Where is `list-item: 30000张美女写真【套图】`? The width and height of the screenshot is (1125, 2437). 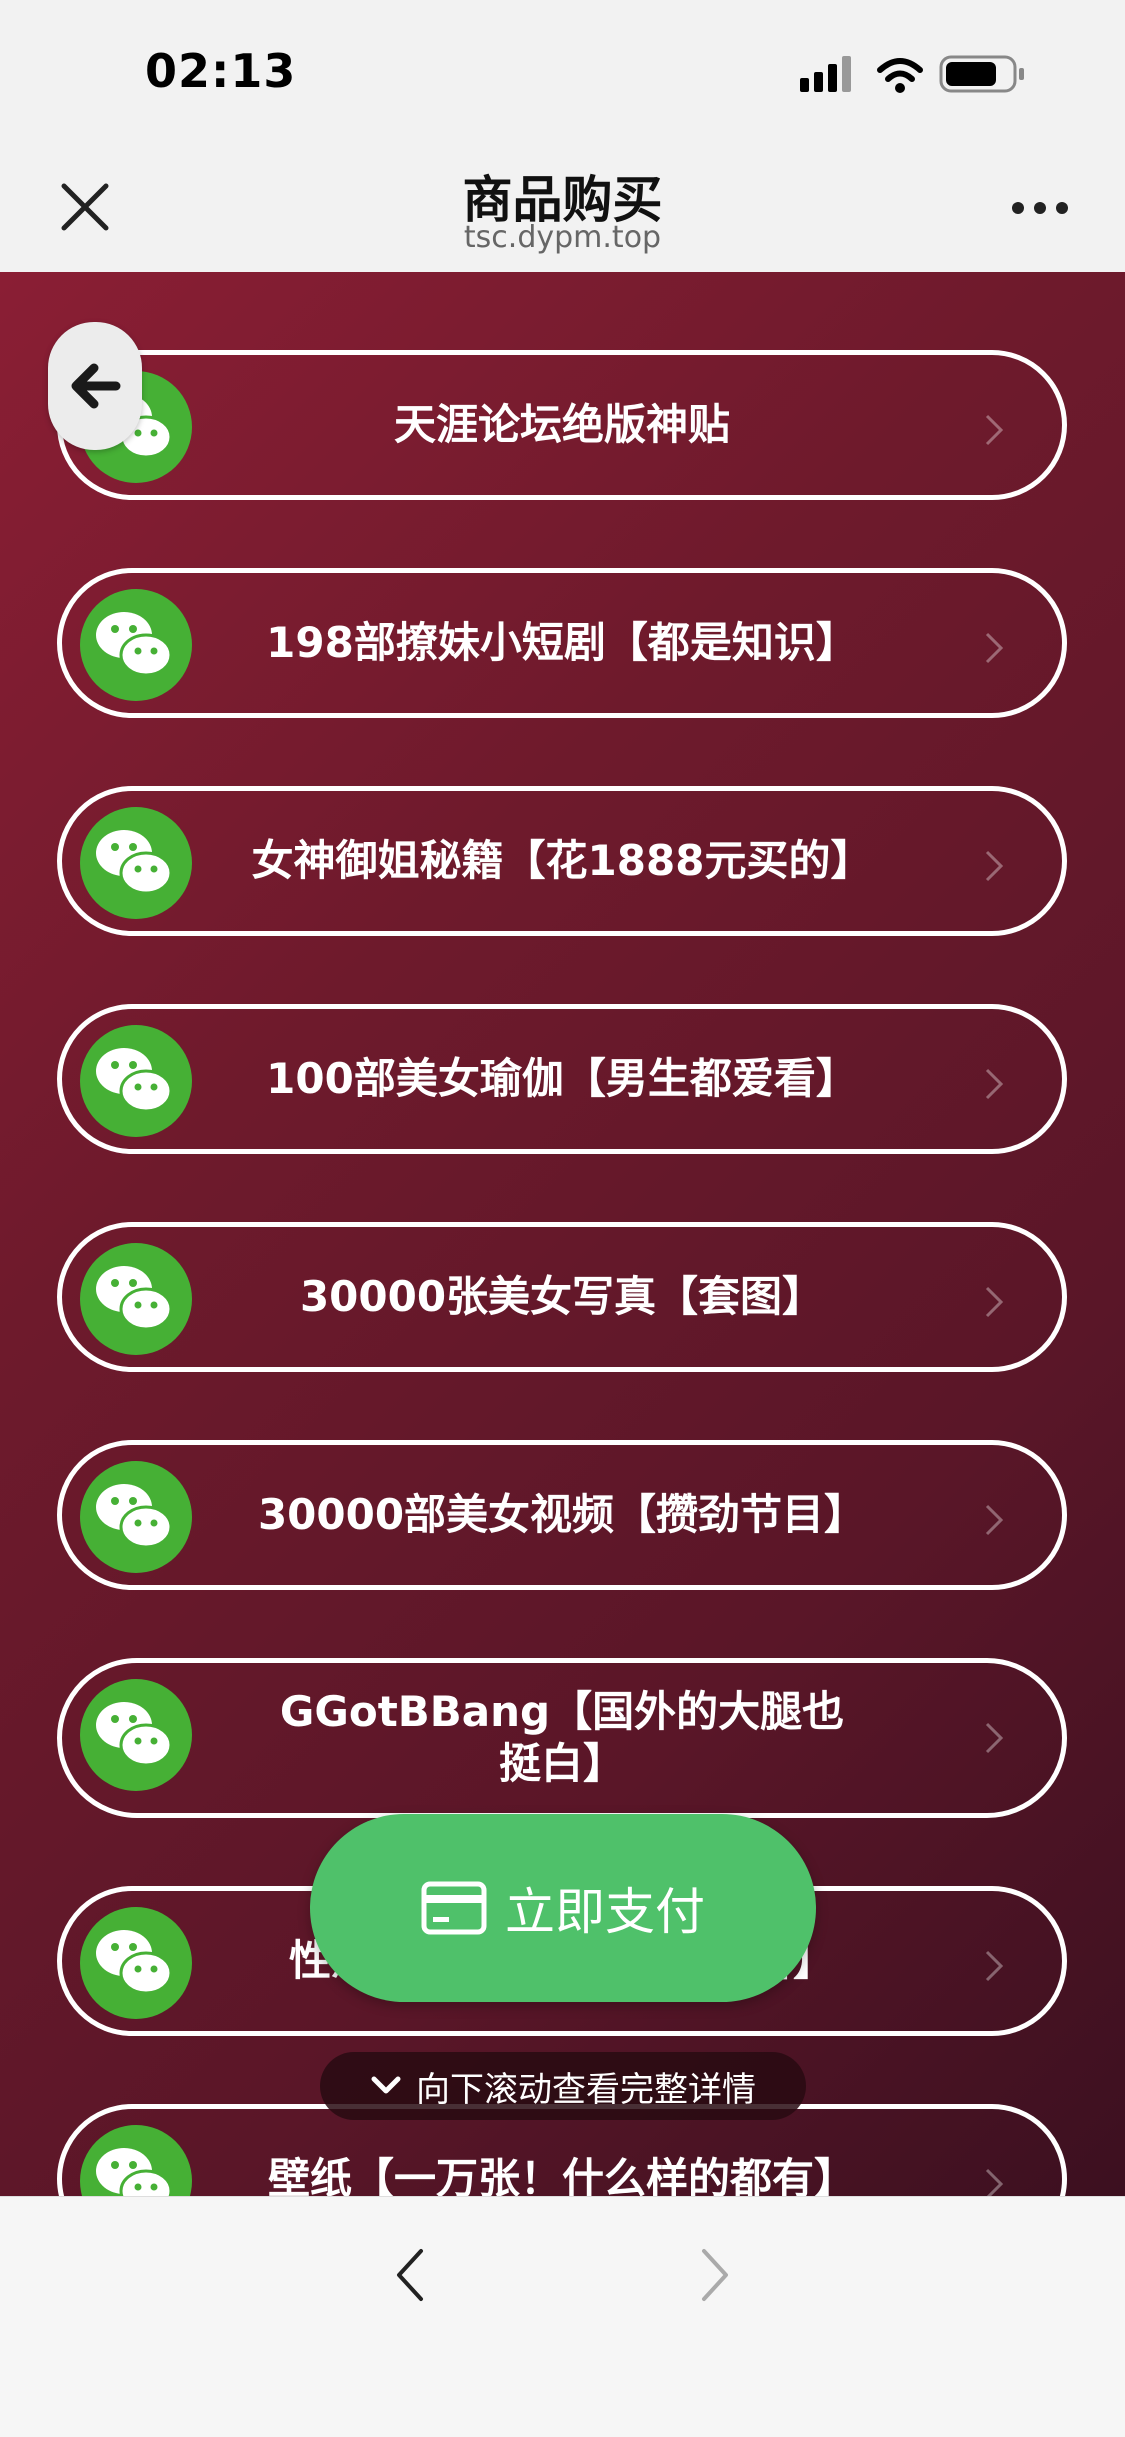
list-item: 30000张美女写真【套图】 is located at coordinates (562, 1297).